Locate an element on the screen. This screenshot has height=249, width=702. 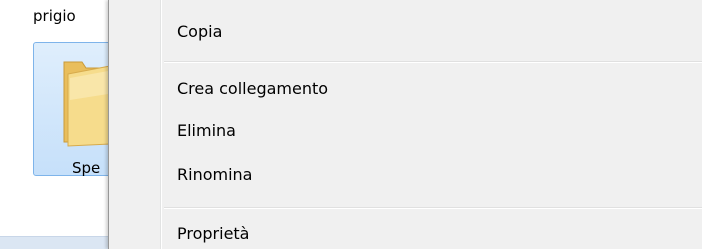
menu-item-rename: Rinomina is located at coordinates (214, 175).